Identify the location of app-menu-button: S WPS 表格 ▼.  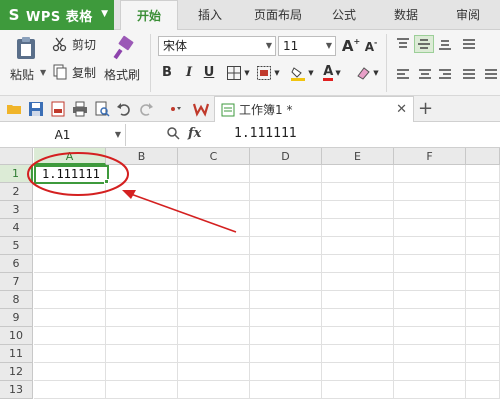
(57, 15).